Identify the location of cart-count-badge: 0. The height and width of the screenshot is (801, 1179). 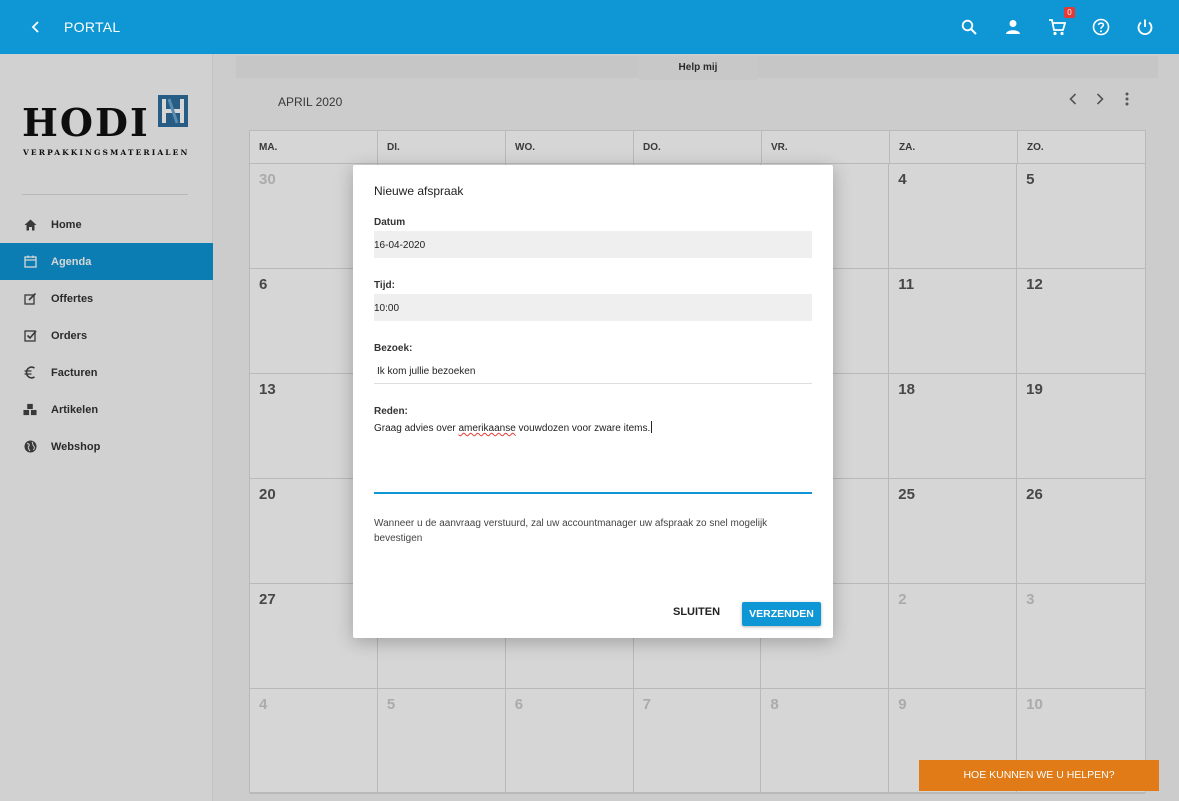
(1069, 12).